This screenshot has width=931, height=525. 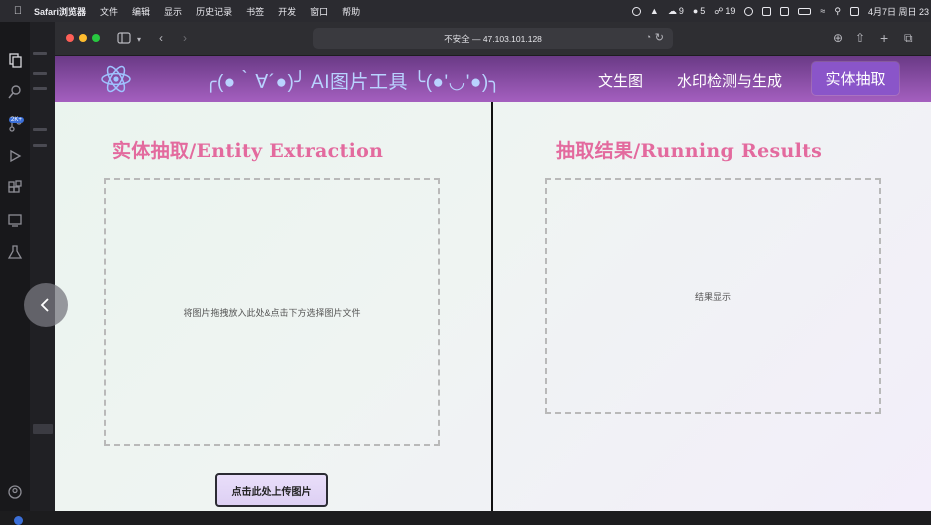 What do you see at coordinates (636, 11) in the screenshot?
I see `record-icon` at bounding box center [636, 11].